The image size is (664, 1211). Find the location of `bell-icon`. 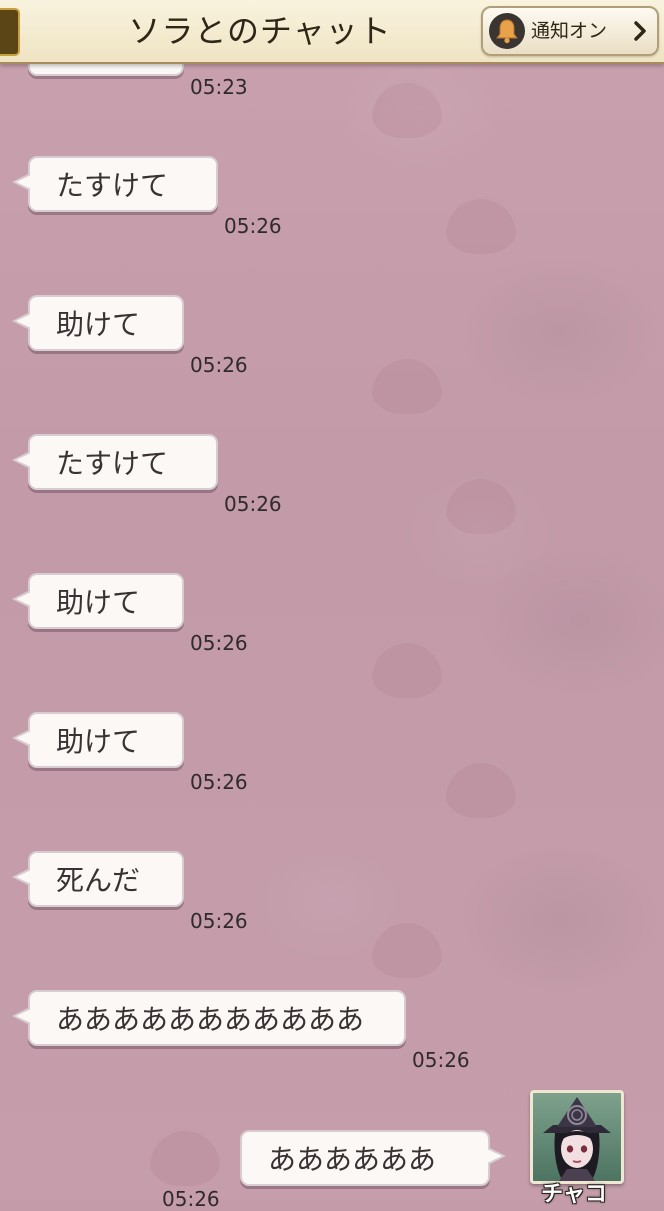

bell-icon is located at coordinates (507, 31).